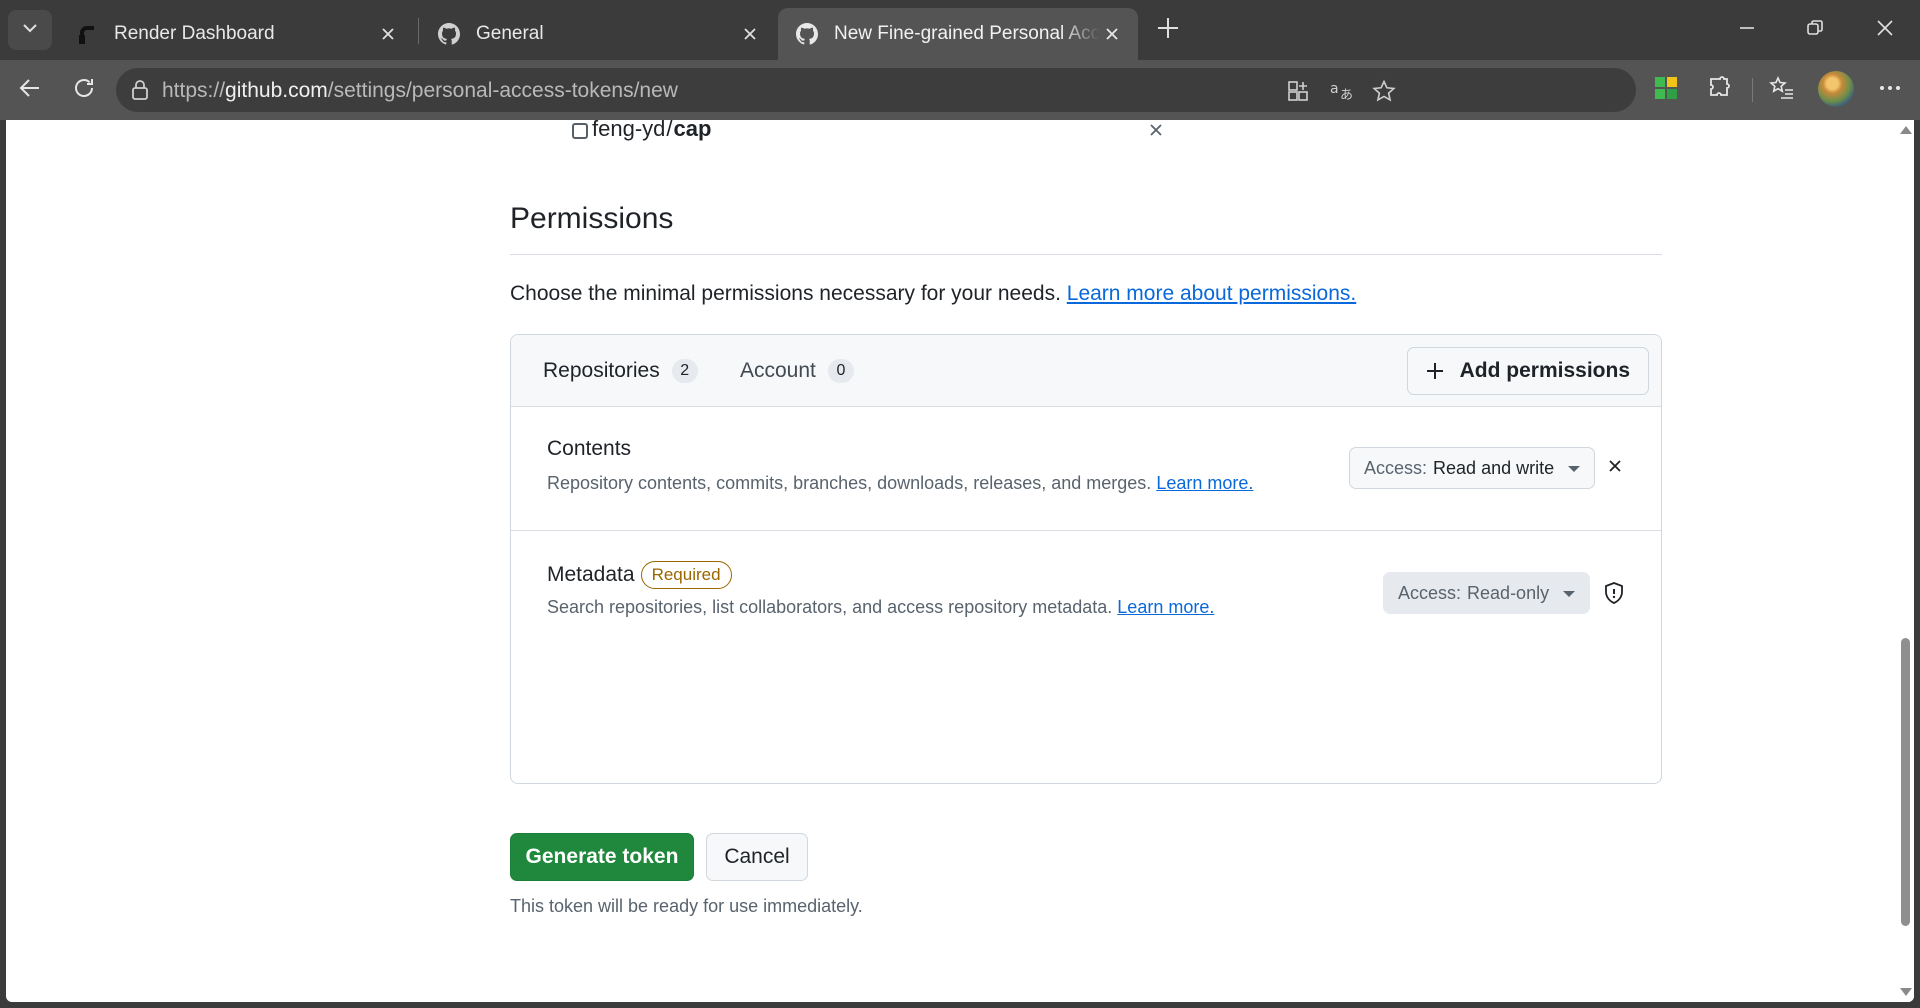 This screenshot has height=1008, width=1920. I want to click on chevron-down-icon, so click(30, 30).